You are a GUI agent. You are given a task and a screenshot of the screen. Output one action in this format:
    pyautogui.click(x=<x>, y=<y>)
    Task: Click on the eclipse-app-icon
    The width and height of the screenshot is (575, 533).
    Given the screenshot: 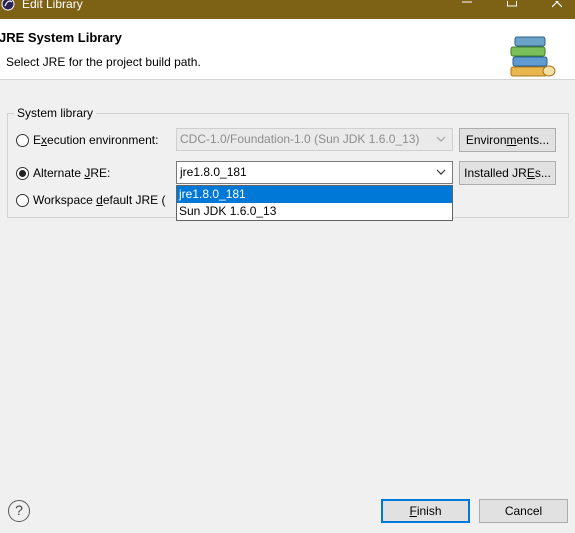 What is the action you would take?
    pyautogui.click(x=8, y=5)
    